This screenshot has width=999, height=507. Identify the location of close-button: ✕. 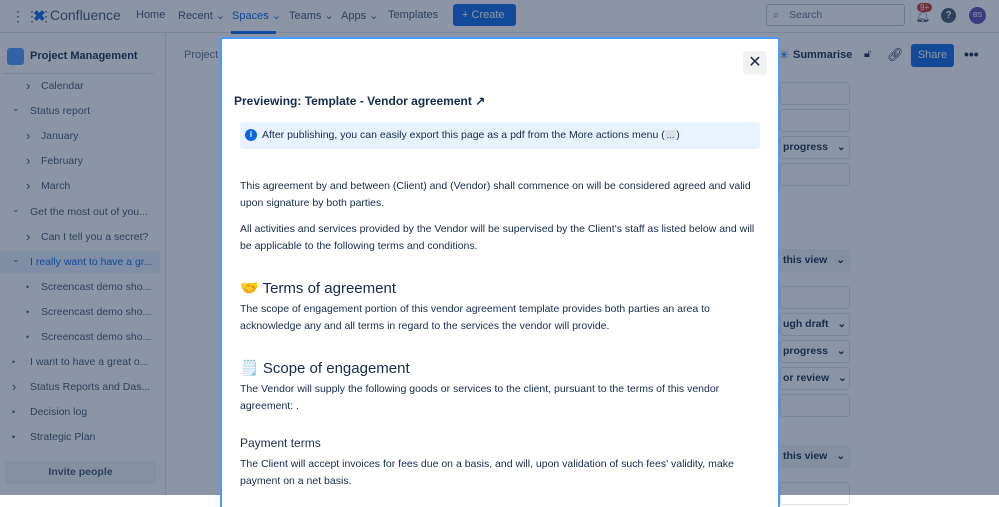
(755, 63).